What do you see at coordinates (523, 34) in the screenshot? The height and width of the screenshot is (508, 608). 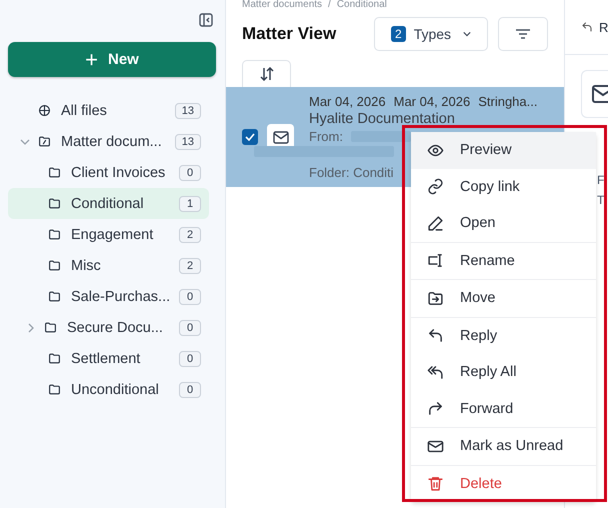 I see `filter-icon` at bounding box center [523, 34].